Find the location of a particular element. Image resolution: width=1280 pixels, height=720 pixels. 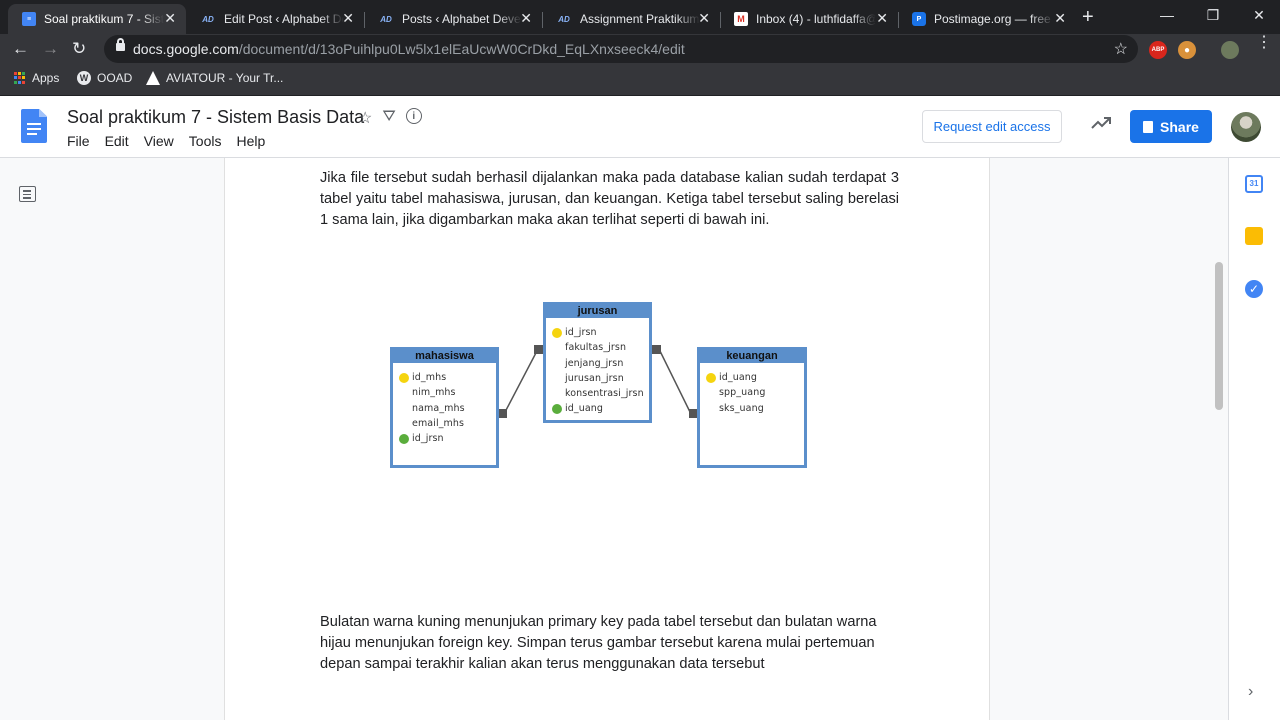

field-row: fakultas_jrsn is located at coordinates (596, 348).